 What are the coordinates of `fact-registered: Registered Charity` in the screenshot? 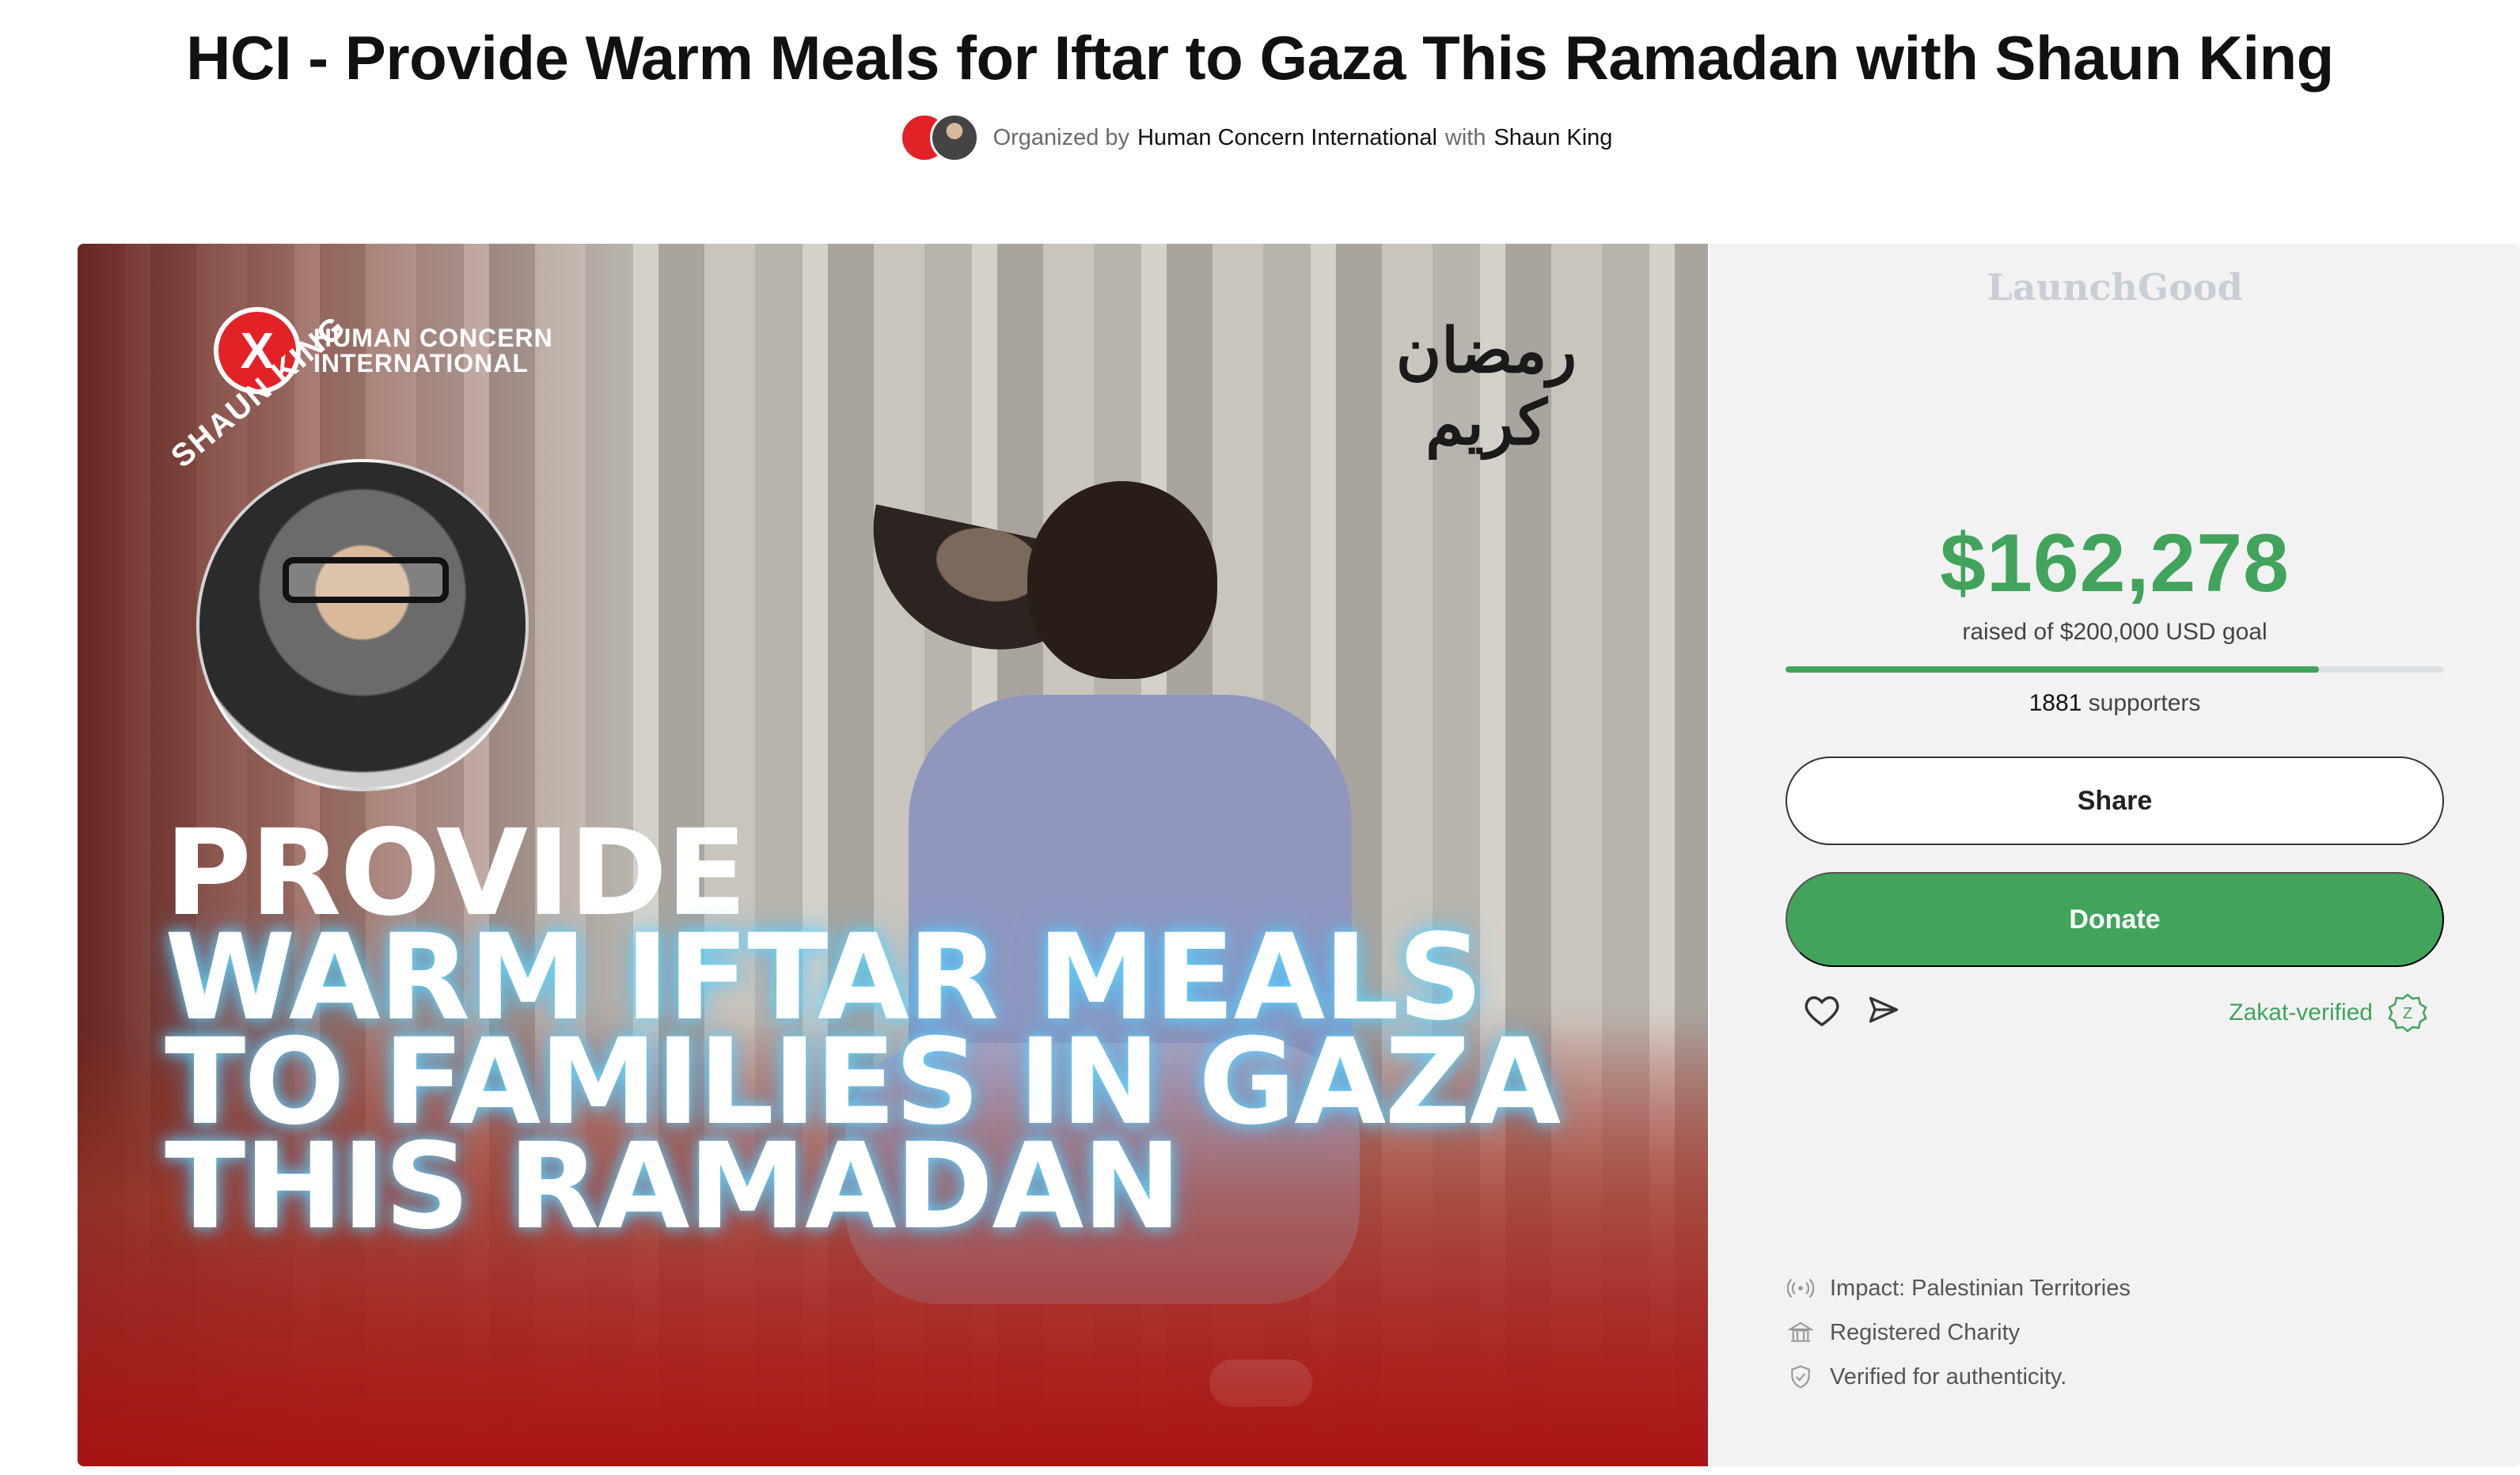 It's located at (1958, 1332).